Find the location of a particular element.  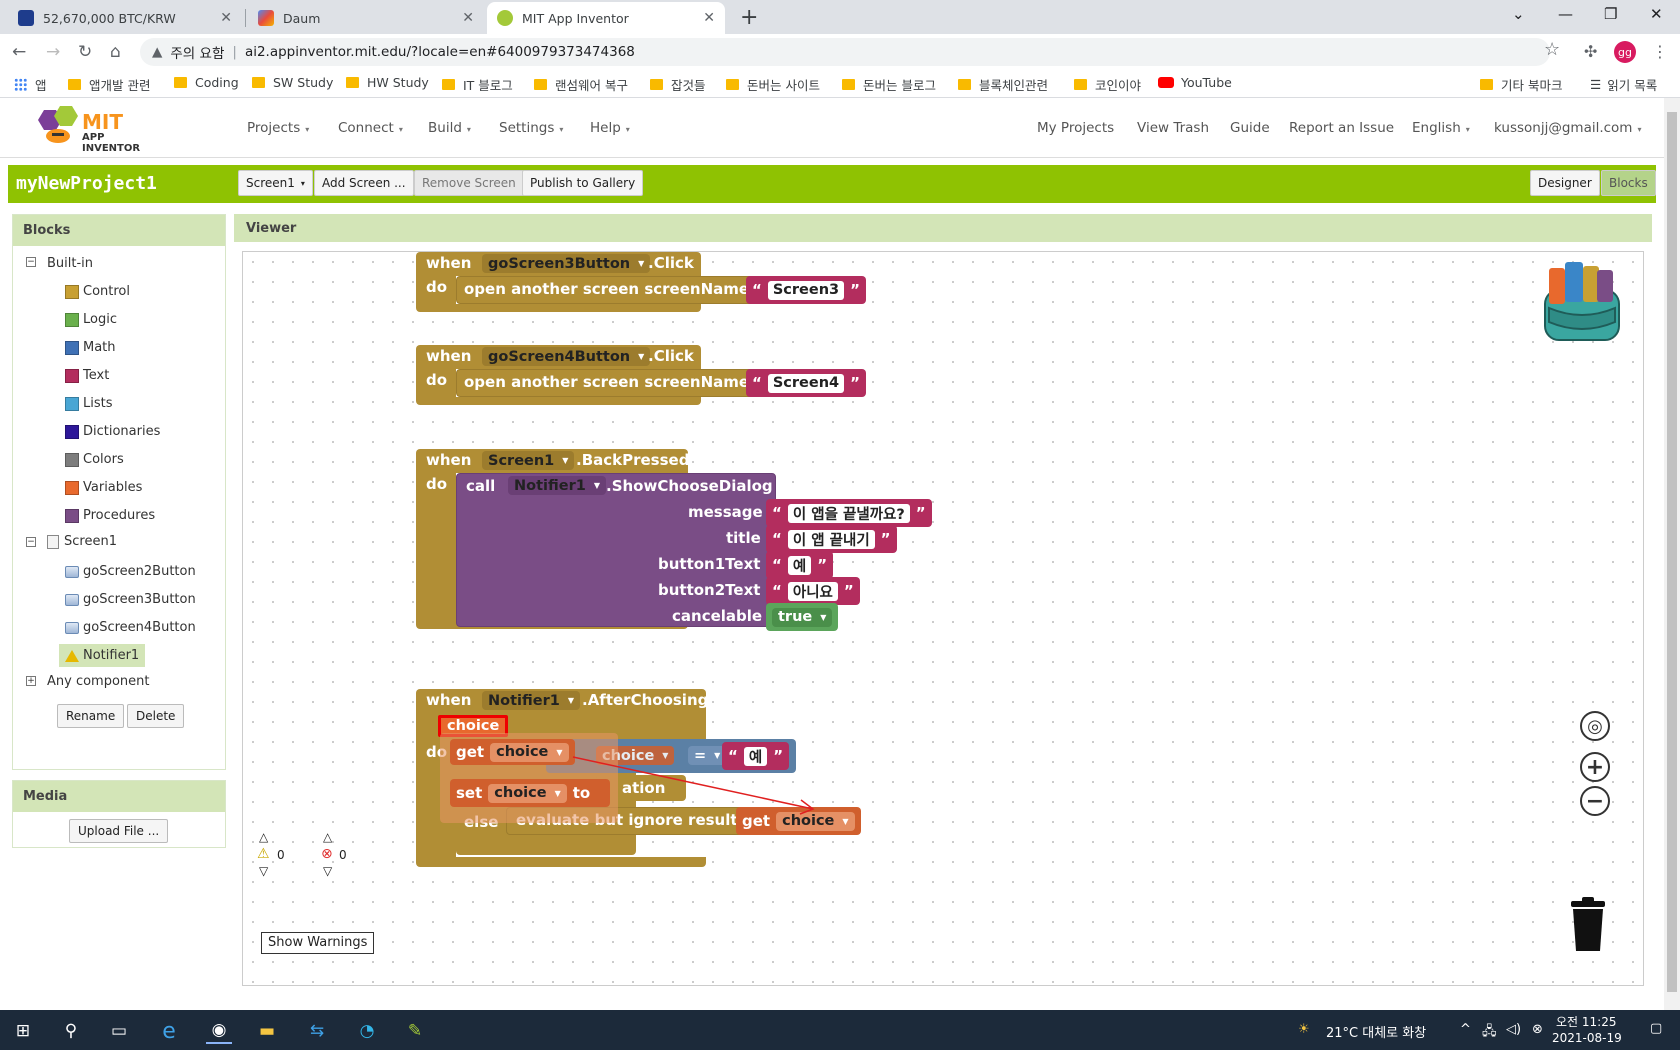

tab-btc: 52,670,000 BTC/KRW ✕ is located at coordinates (125, 18).